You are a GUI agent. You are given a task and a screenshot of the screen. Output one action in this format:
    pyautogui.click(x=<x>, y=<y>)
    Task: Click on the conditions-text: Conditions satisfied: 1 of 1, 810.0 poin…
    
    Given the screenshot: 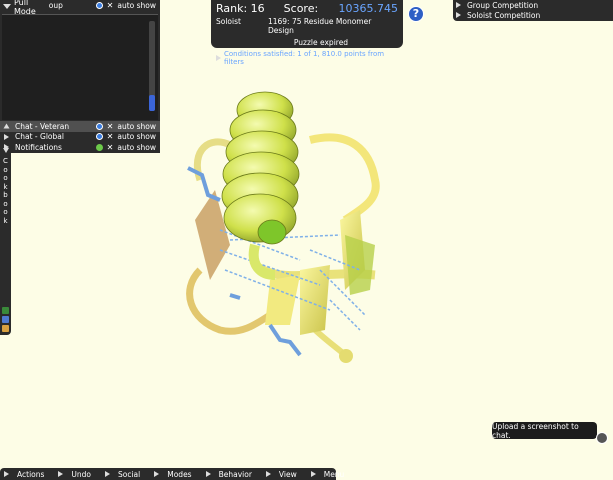 What is the action you would take?
    pyautogui.click(x=304, y=58)
    